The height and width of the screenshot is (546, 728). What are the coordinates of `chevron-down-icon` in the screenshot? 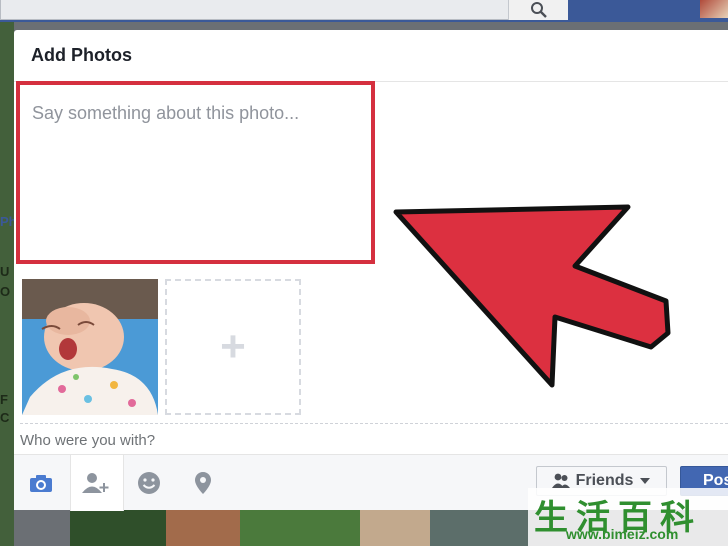 It's located at (645, 481).